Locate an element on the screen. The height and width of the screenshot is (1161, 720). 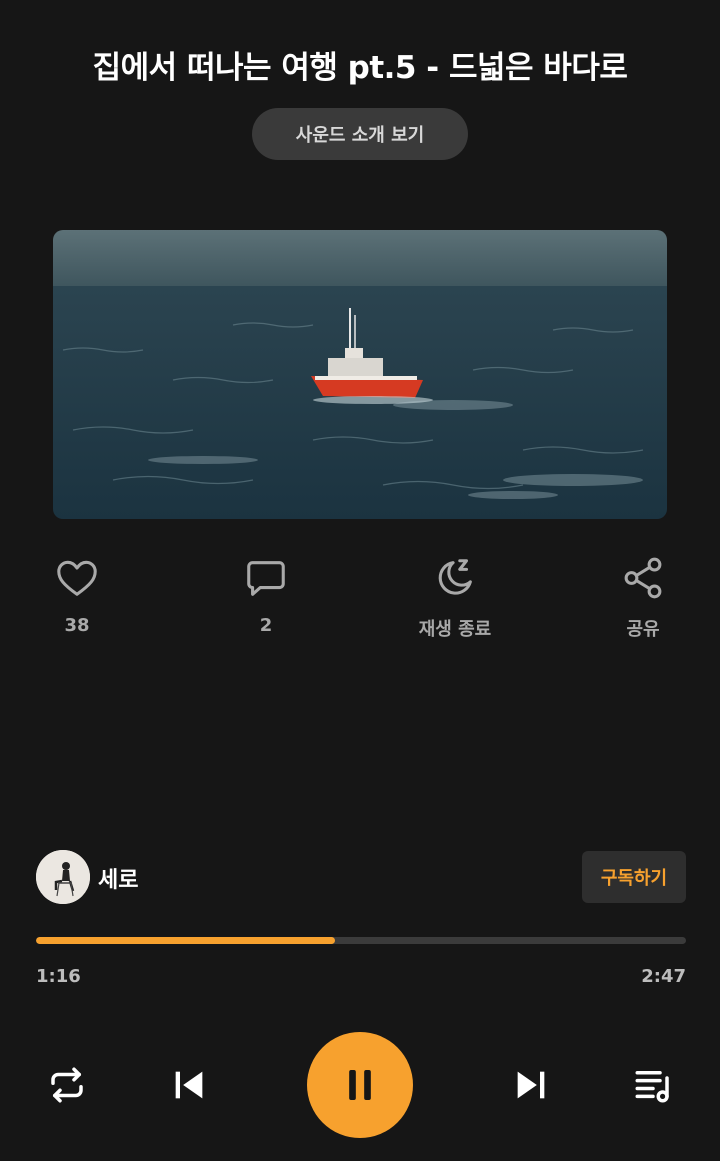
comment-icon is located at coordinates (266, 578).